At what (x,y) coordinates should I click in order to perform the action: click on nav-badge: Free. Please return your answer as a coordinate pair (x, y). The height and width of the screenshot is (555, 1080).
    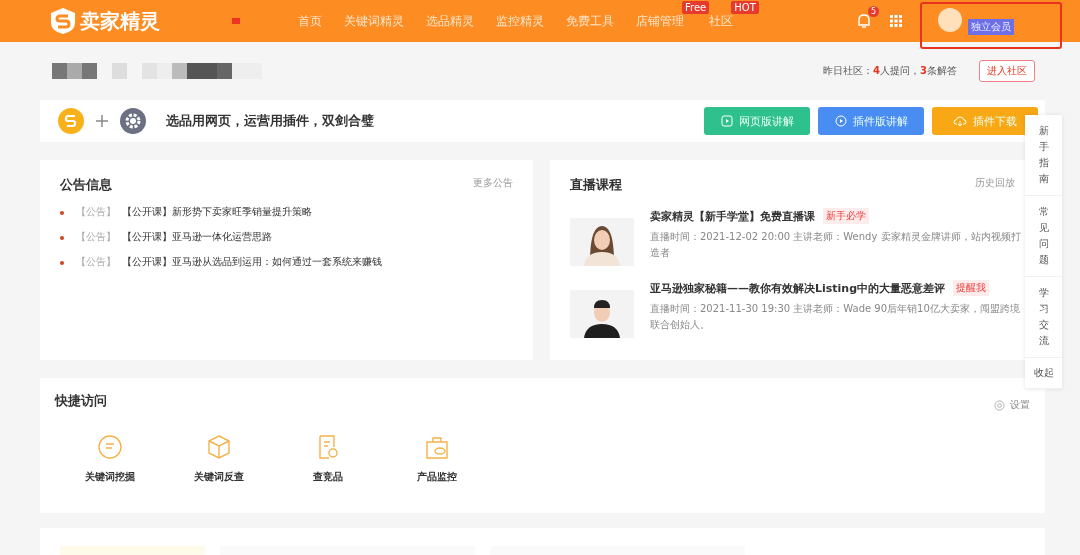
    Looking at the image, I should click on (696, 7).